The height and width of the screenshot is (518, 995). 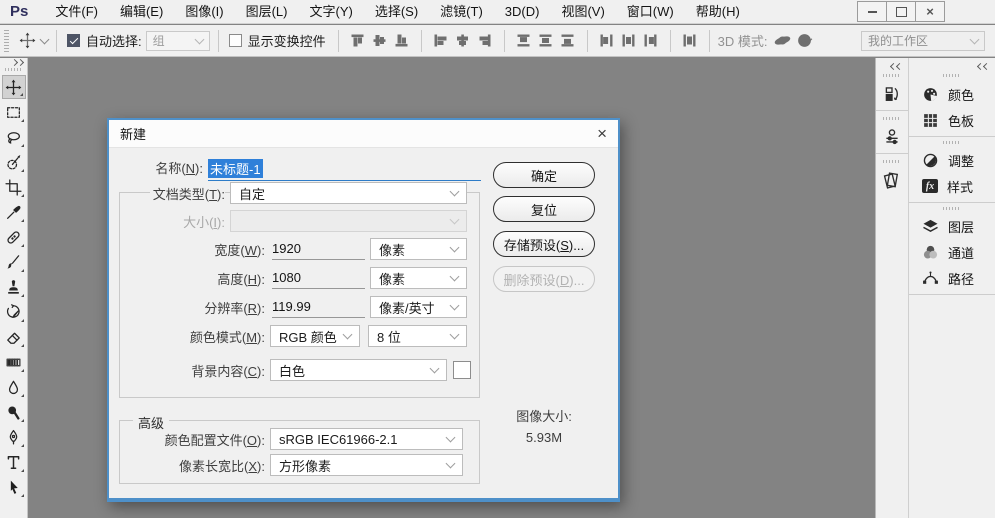 I want to click on menu-file: 文件(F), so click(x=76, y=12).